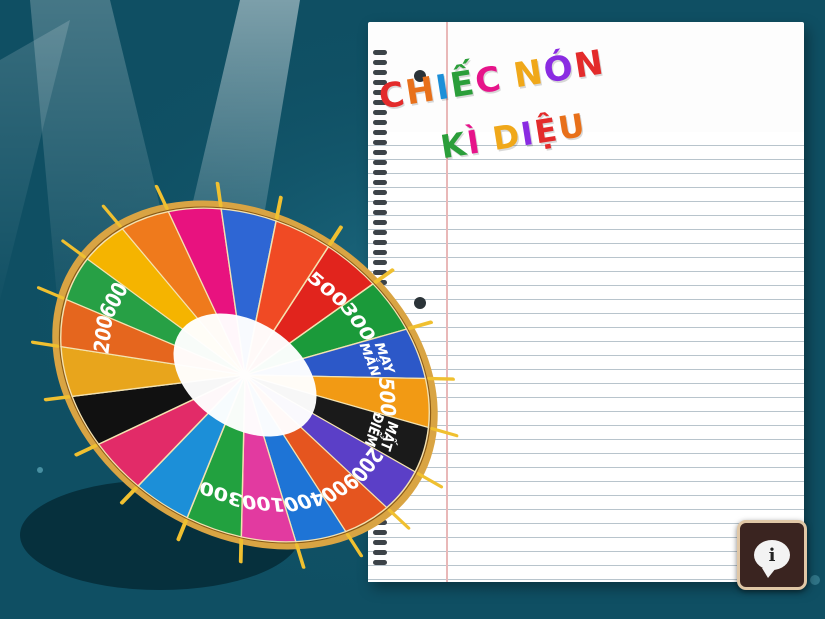  What do you see at coordinates (263, 502) in the screenshot?
I see `wheel-segment-label: 100` at bounding box center [263, 502].